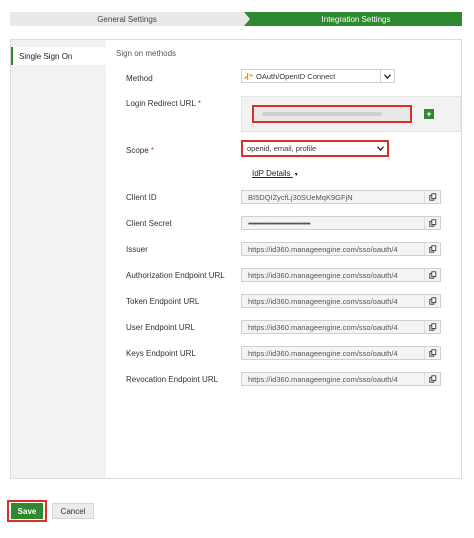 The image size is (474, 538). What do you see at coordinates (322, 114) in the screenshot?
I see `redacted-value` at bounding box center [322, 114].